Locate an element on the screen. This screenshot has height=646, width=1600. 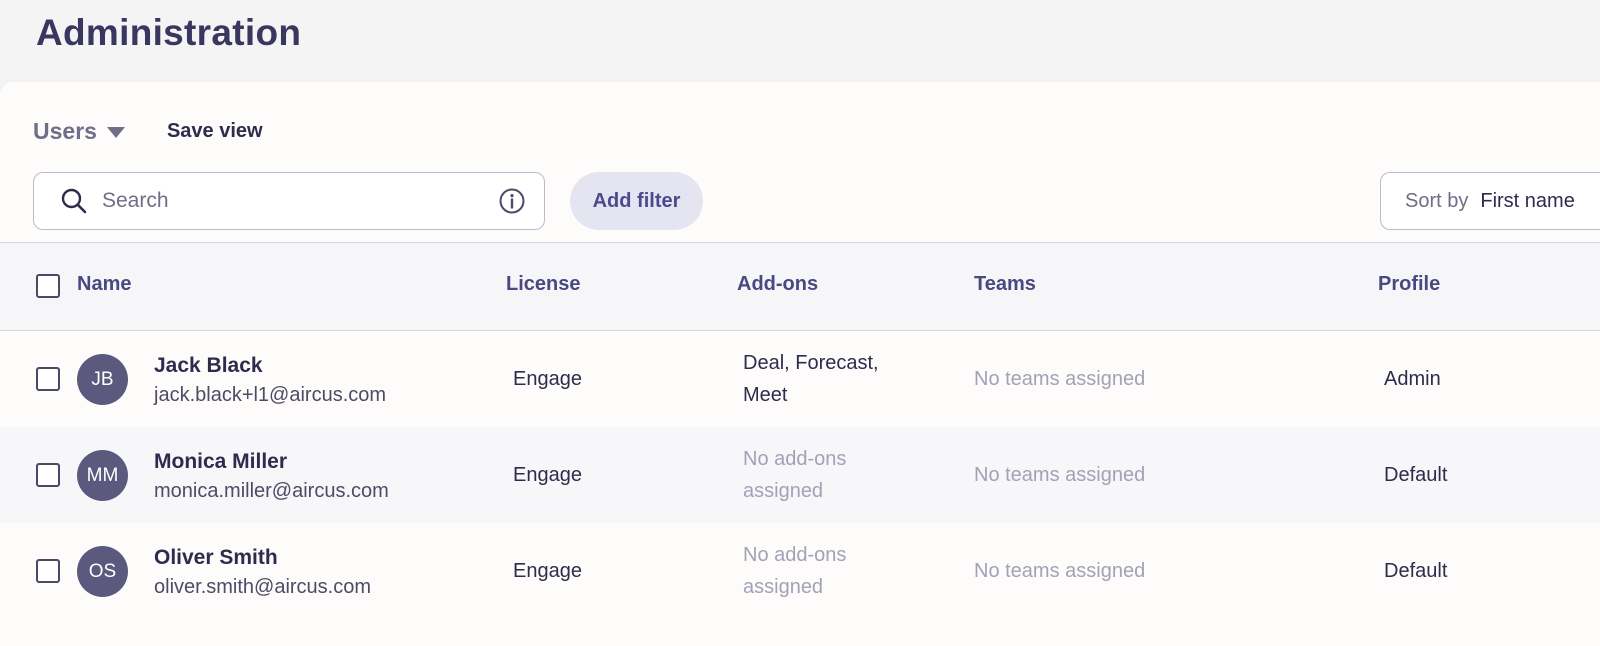
sort-label: Sort by is located at coordinates (1437, 200).